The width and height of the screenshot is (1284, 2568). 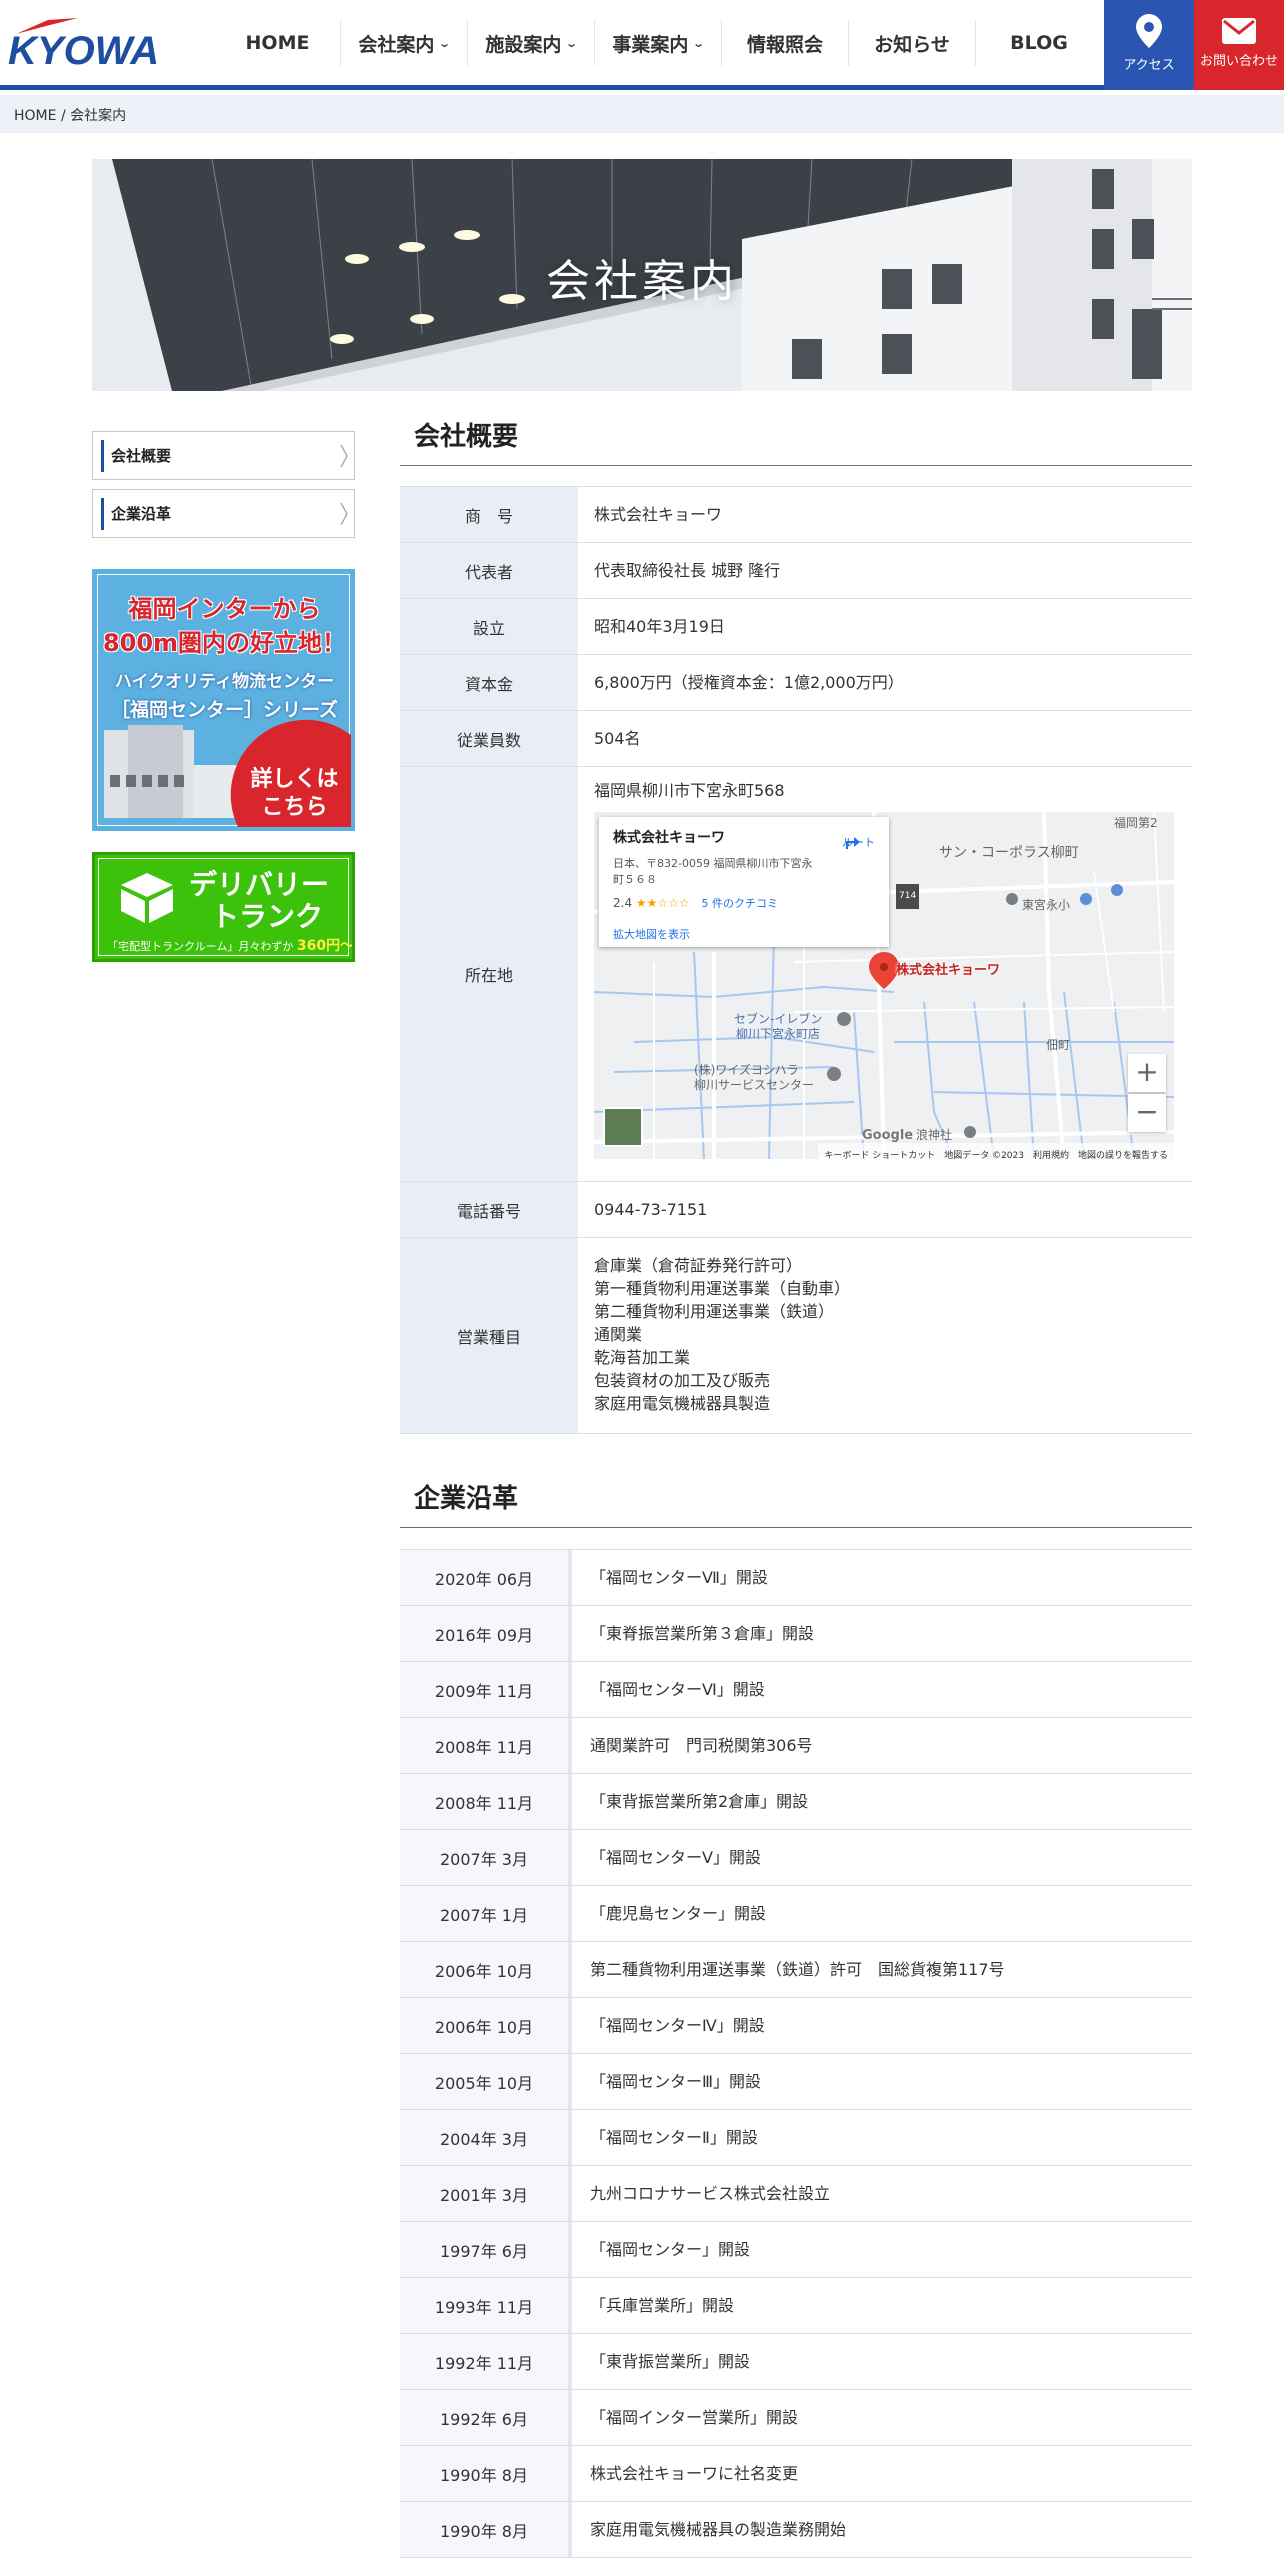 I want to click on access-button: アクセス, so click(x=1149, y=45).